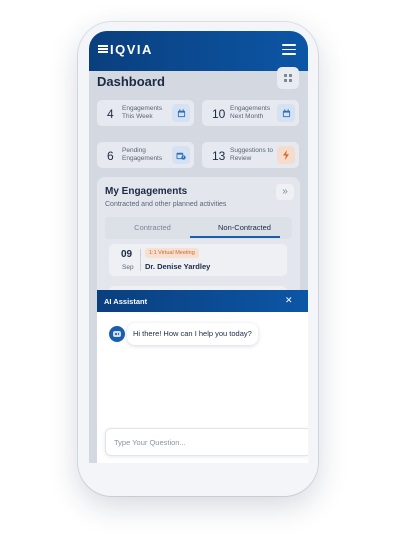  What do you see at coordinates (140, 260) in the screenshot?
I see `divider` at bounding box center [140, 260].